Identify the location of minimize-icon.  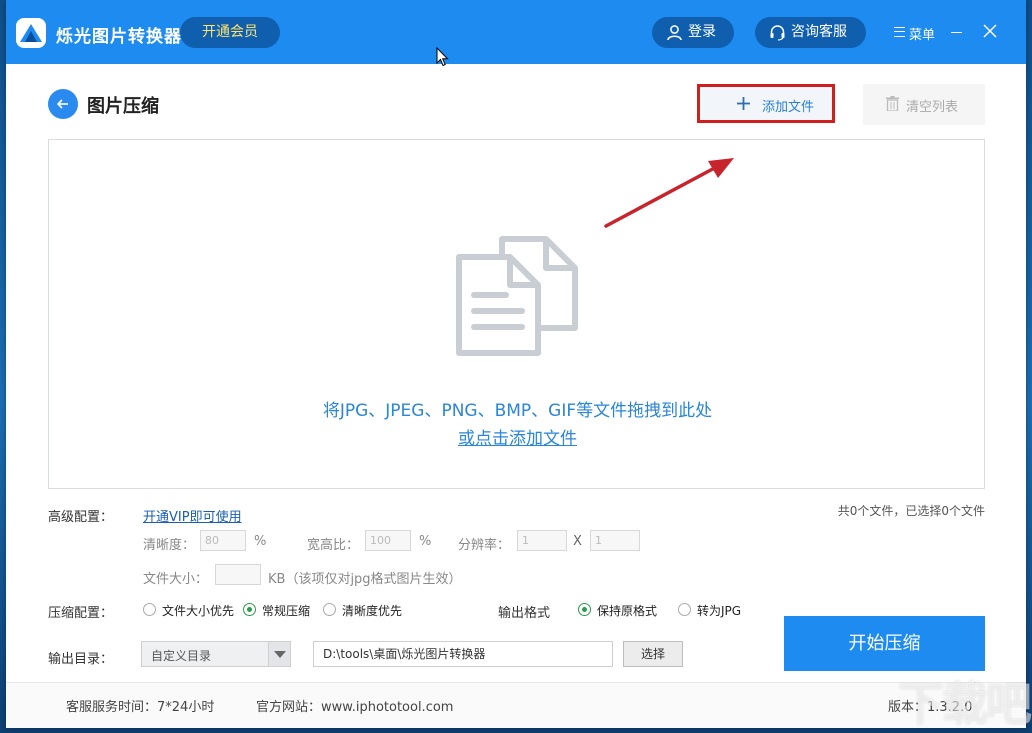
(956, 32).